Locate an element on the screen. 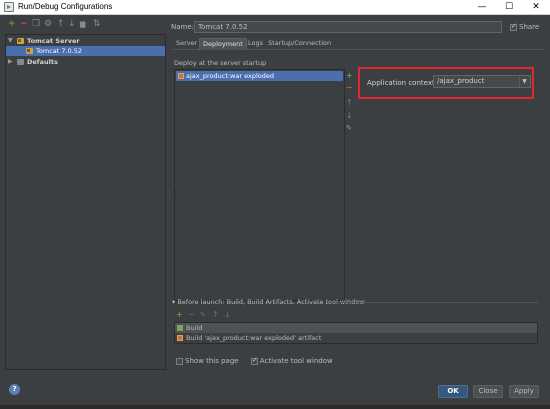  application-context-highlight: Application context: /ajax_product ▼ is located at coordinates (446, 83).